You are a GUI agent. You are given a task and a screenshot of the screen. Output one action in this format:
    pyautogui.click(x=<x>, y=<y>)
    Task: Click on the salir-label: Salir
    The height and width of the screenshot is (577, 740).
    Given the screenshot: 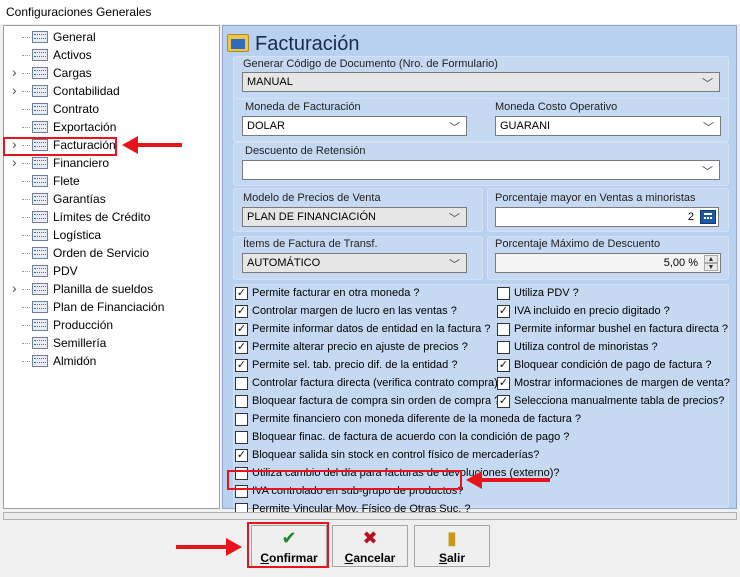 What is the action you would take?
    pyautogui.click(x=452, y=558)
    